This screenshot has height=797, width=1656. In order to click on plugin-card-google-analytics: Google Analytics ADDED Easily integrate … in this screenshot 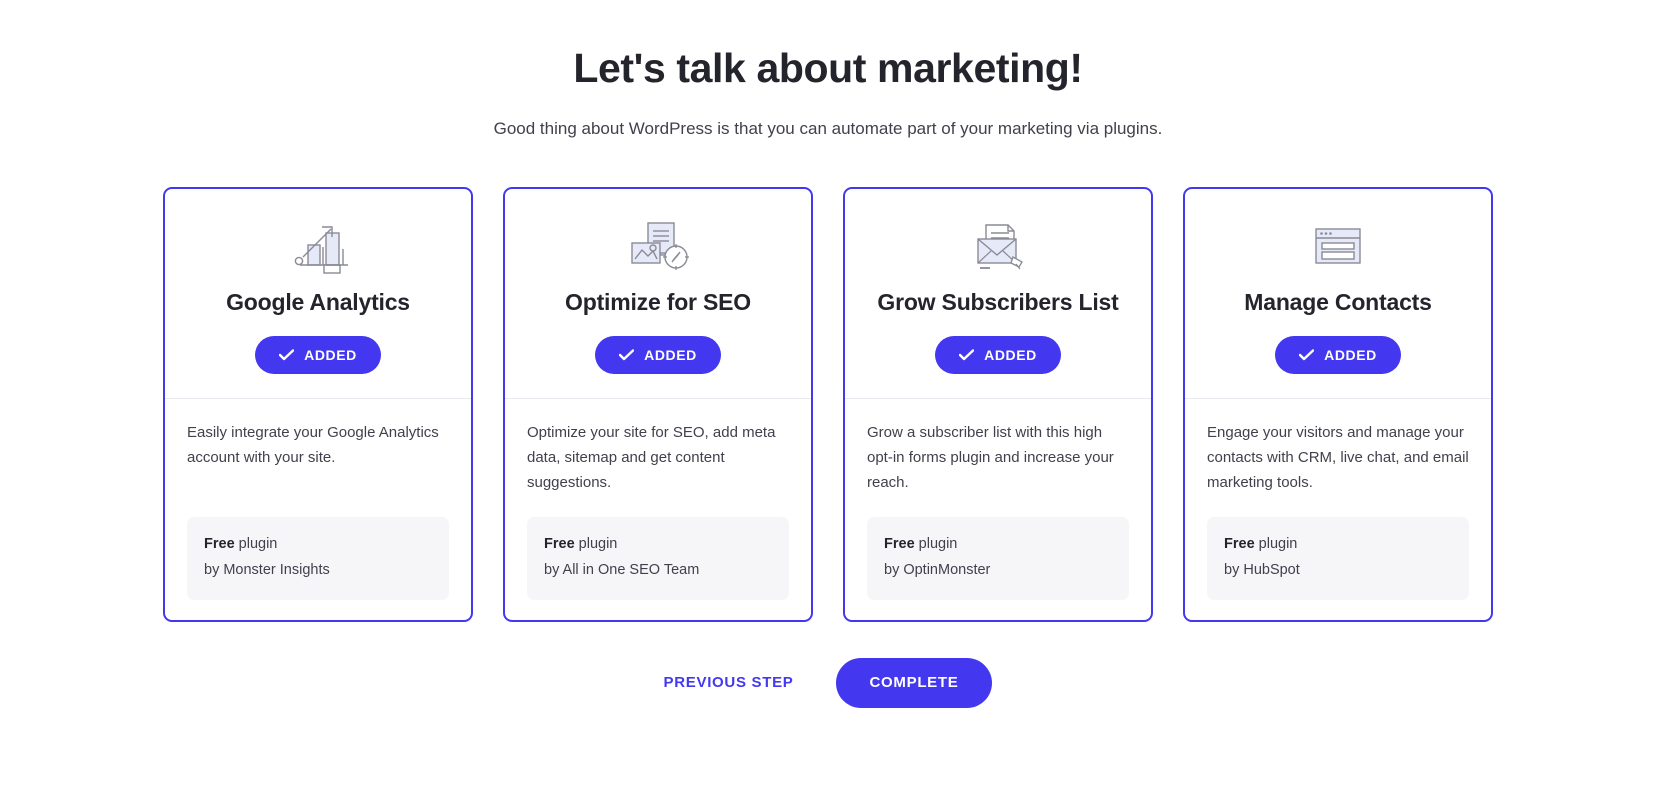, I will do `click(318, 404)`.